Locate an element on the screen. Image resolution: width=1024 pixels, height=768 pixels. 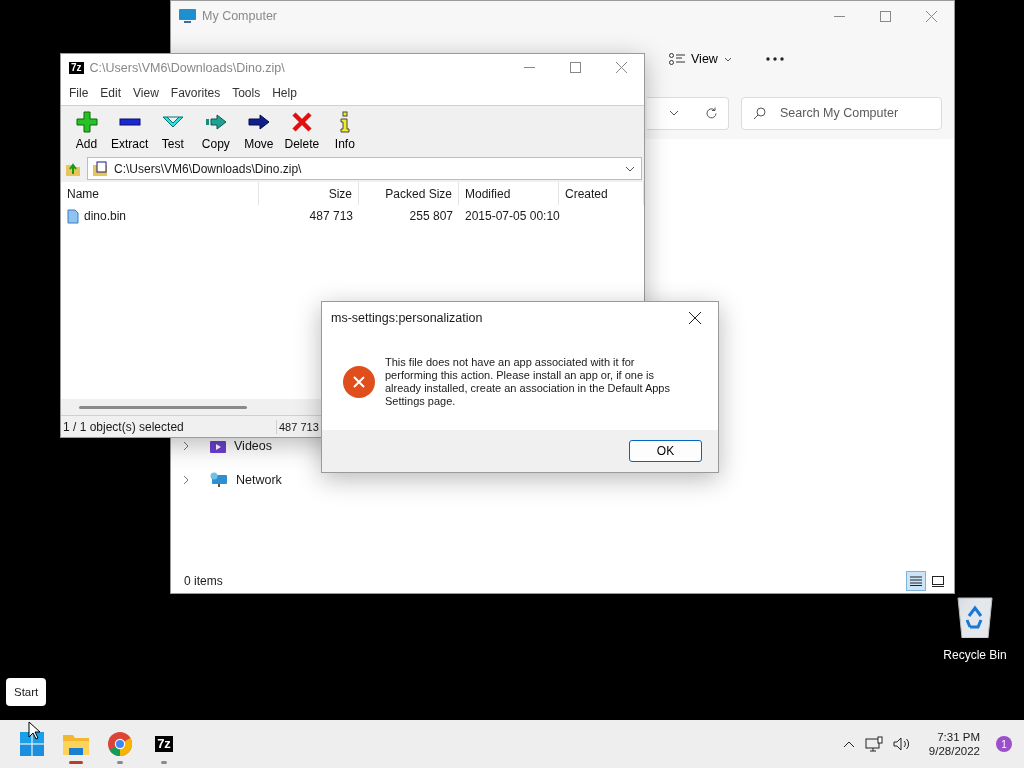
error-message: This file does not have an app associated with it for performing this action. Please install an app or, if one is already installed, create an association in the Default Apps Settings page. is located at coordinates (528, 382).